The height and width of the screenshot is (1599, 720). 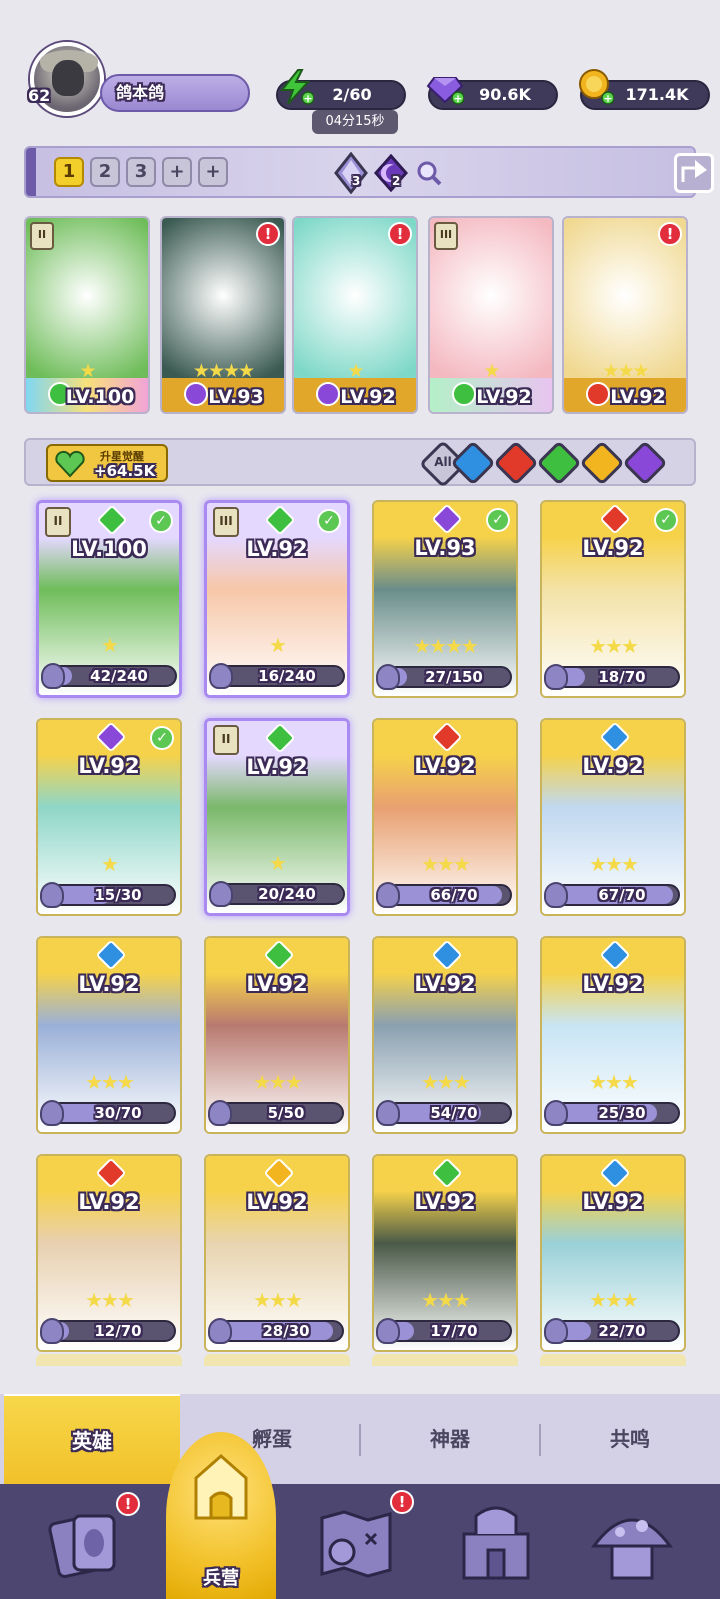 What do you see at coordinates (360, 463) in the screenshot?
I see `filter-bar: 升星觉醒 +64.5K All` at bounding box center [360, 463].